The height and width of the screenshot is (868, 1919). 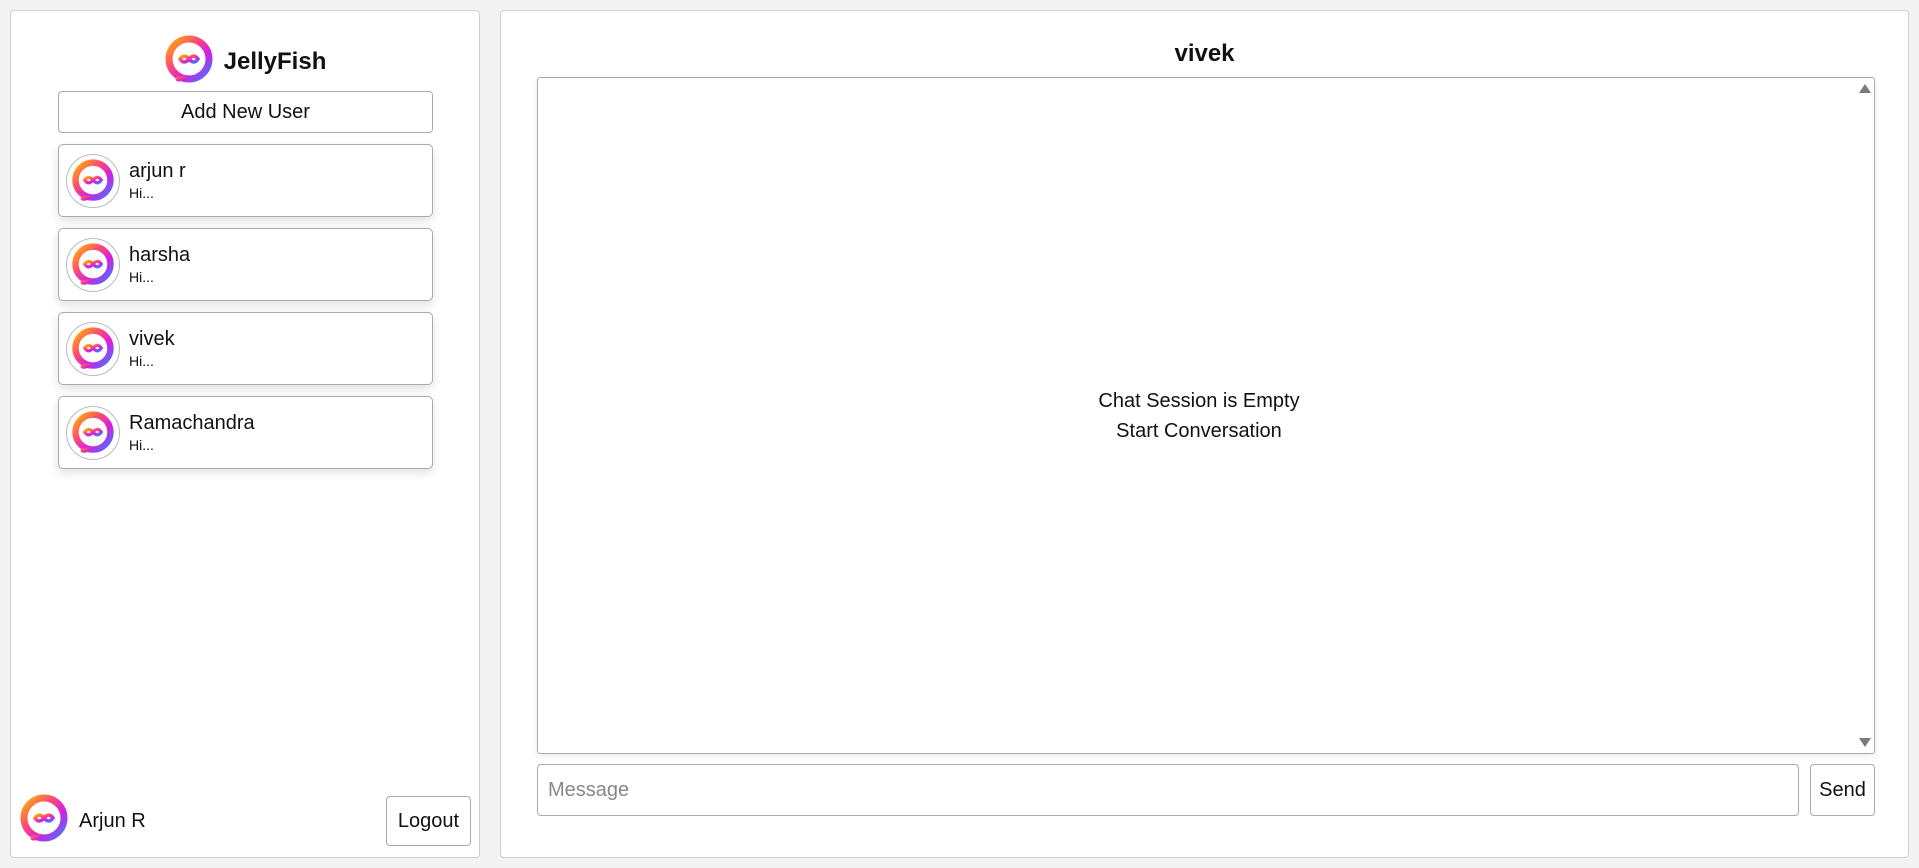 I want to click on user-name: arjun r, so click(x=157, y=170).